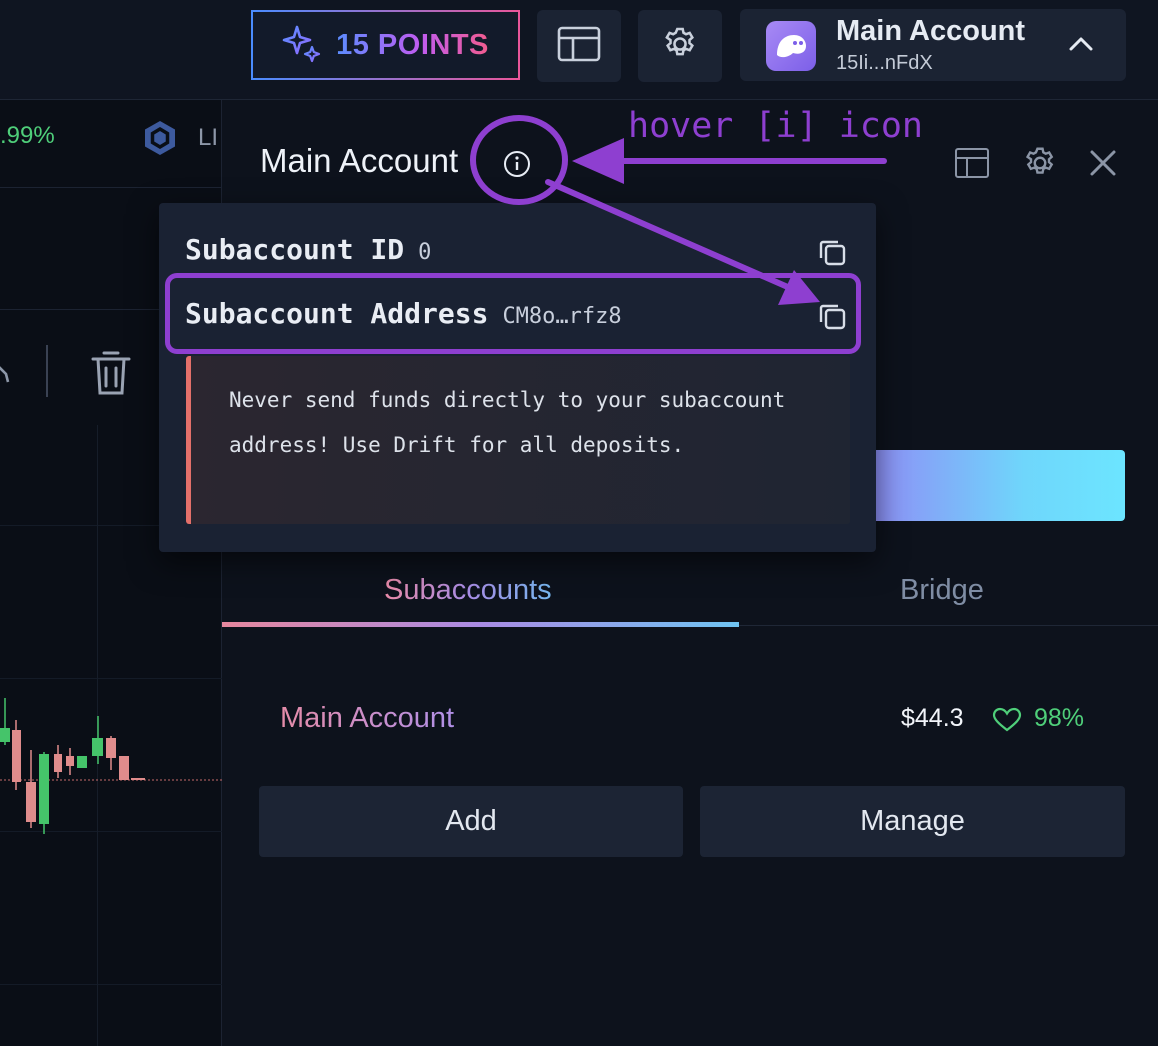  What do you see at coordinates (425, 252) in the screenshot?
I see `subaccount-id-value: 0` at bounding box center [425, 252].